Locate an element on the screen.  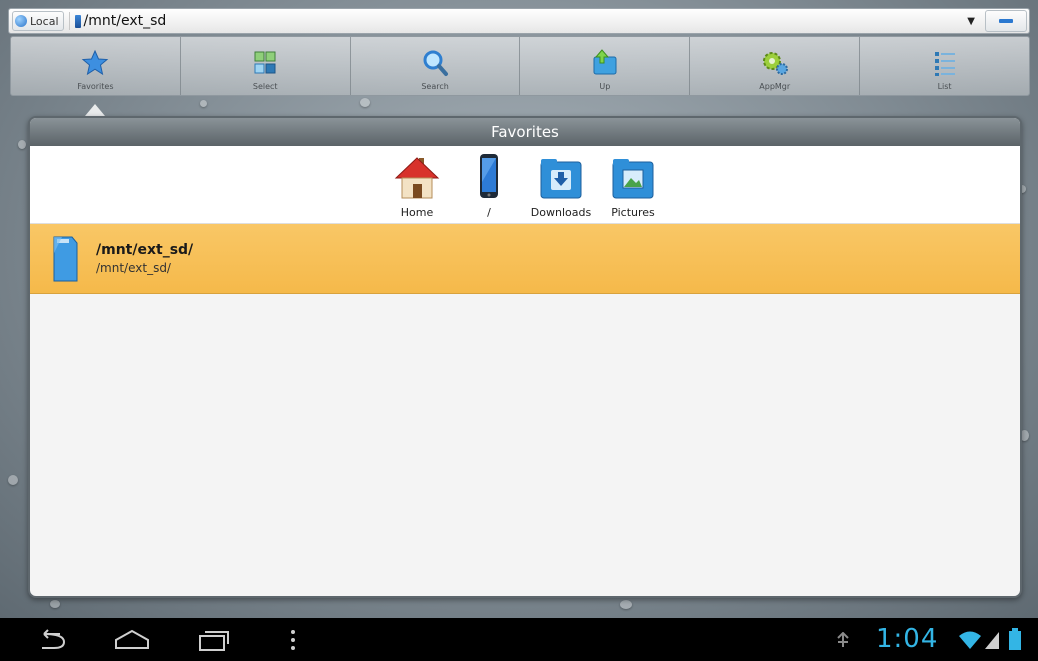
wifi-icon is located at coordinates (970, 640).